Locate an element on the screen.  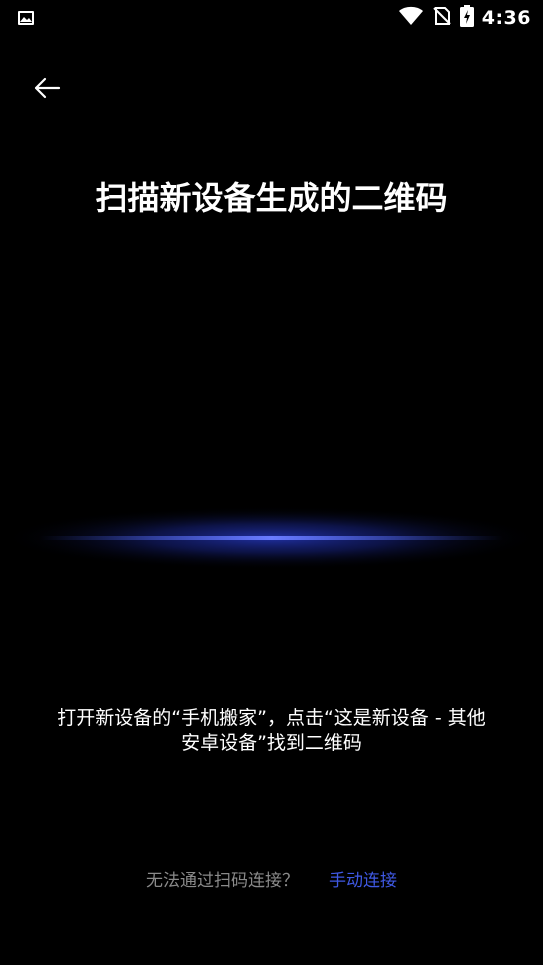
battery-charging-icon is located at coordinates (466, 18).